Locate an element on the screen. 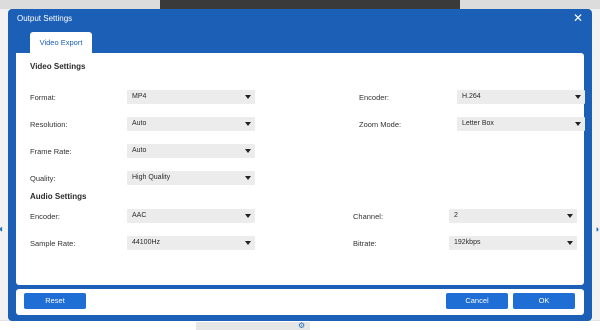 The image size is (600, 330). background-top-bar is located at coordinates (300, 4).